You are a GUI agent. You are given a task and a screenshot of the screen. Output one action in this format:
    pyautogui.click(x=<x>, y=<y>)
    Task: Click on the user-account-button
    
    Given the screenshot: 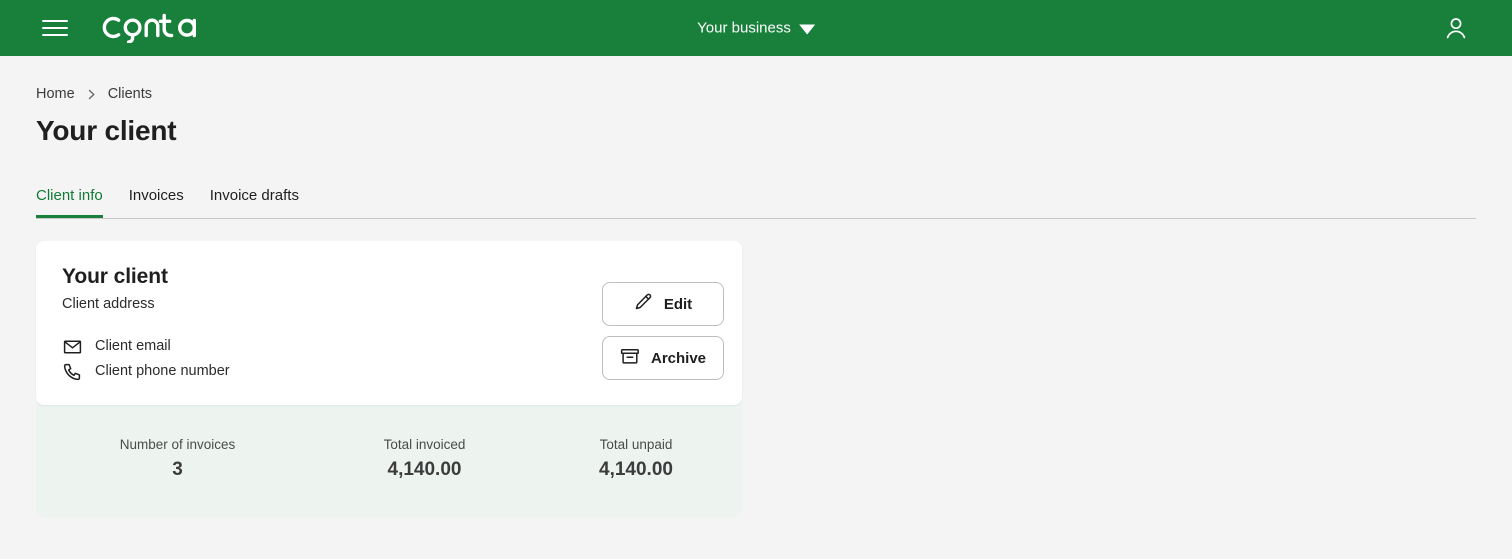 What is the action you would take?
    pyautogui.click(x=1456, y=28)
    